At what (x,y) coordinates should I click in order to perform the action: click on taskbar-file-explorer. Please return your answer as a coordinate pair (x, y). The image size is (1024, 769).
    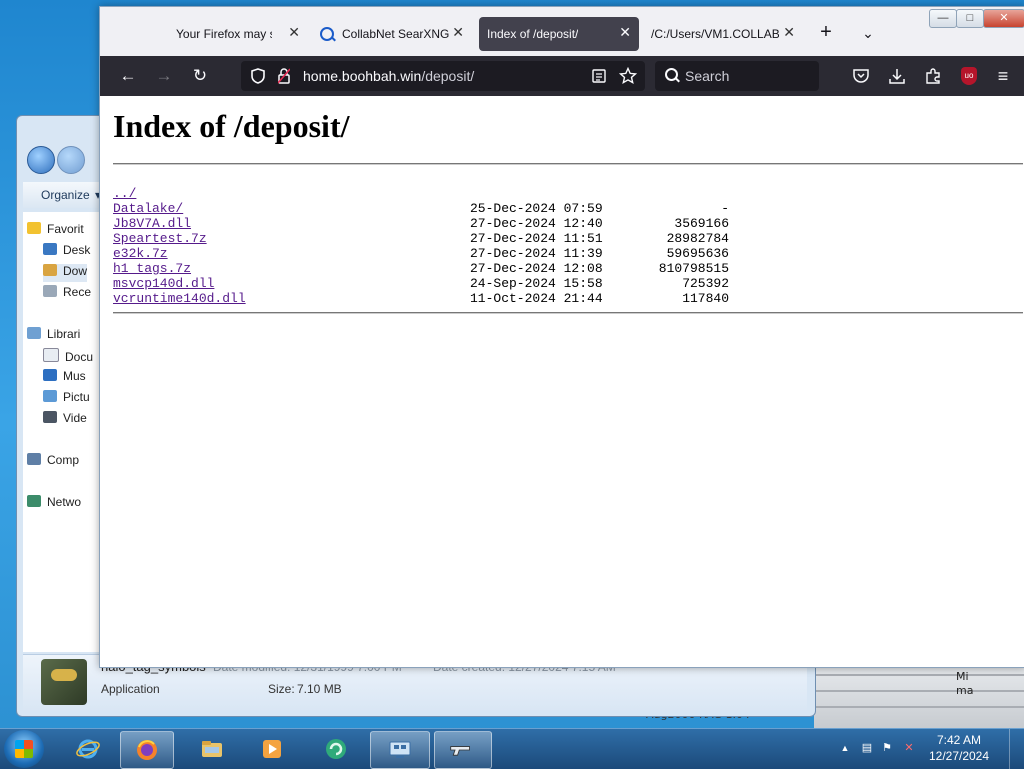
    Looking at the image, I should click on (212, 749).